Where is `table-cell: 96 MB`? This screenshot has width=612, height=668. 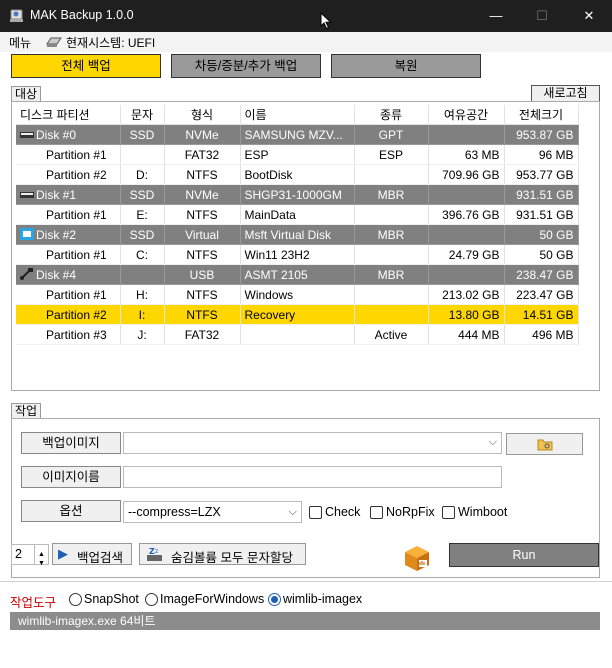 table-cell: 96 MB is located at coordinates (541, 154).